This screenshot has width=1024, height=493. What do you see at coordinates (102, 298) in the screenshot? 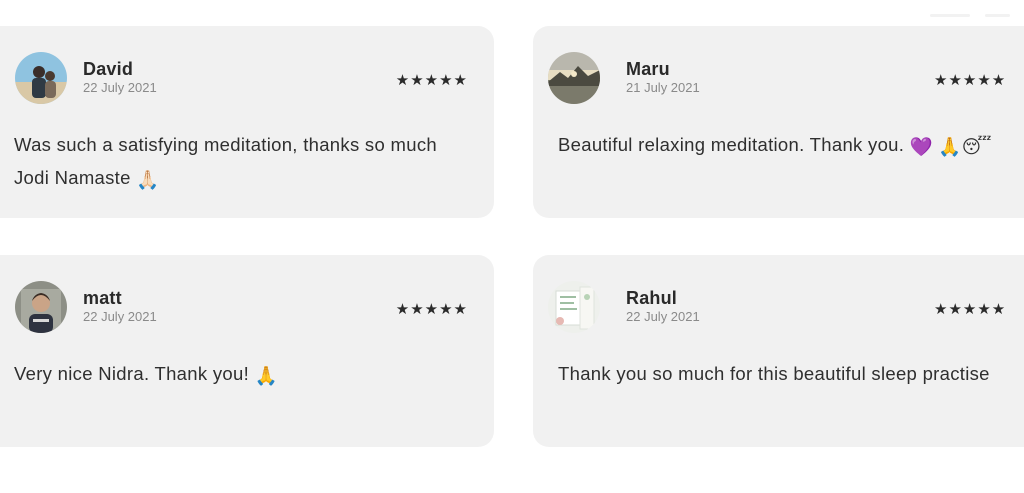
I see `reviewer-name: matt` at bounding box center [102, 298].